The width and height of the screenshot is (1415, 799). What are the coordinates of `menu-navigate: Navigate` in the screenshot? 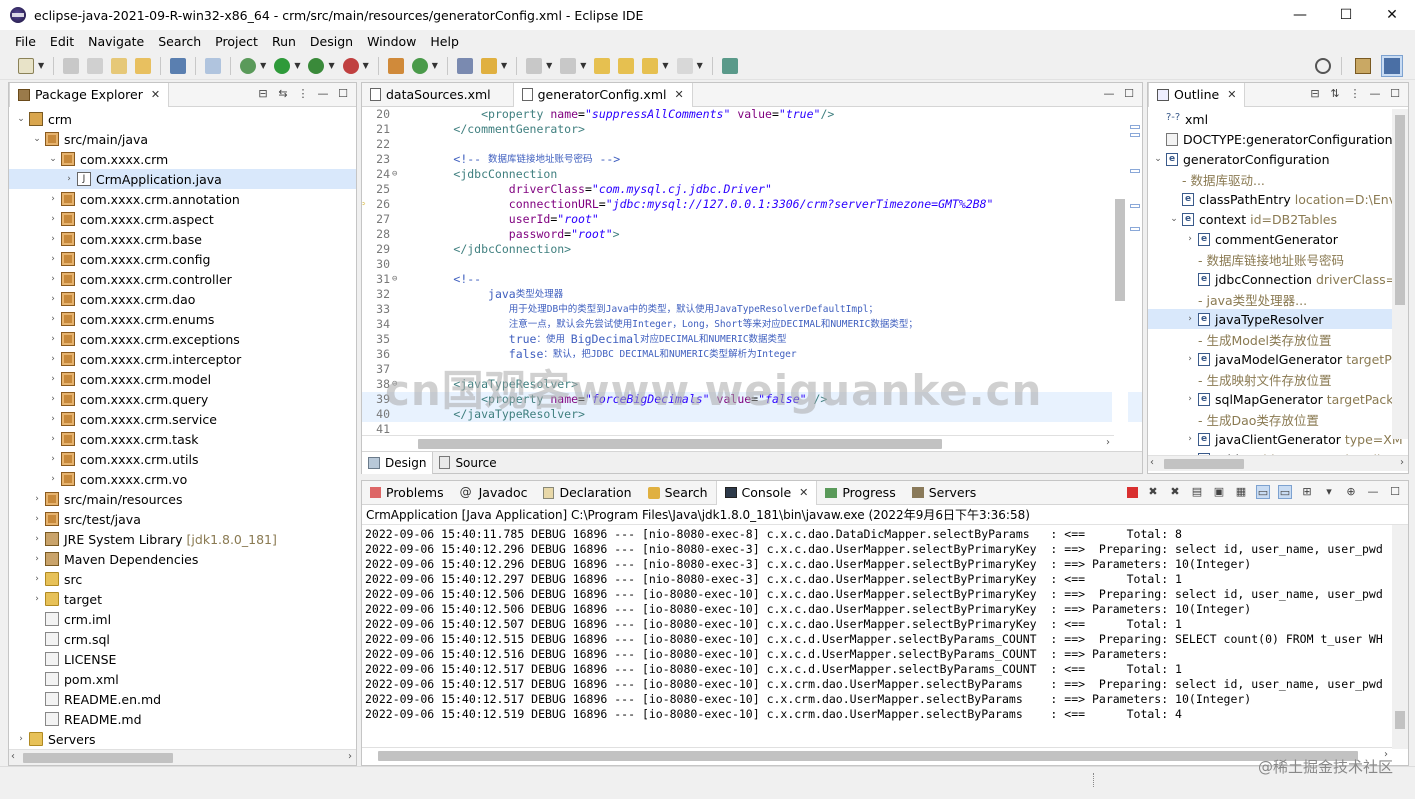 It's located at (116, 41).